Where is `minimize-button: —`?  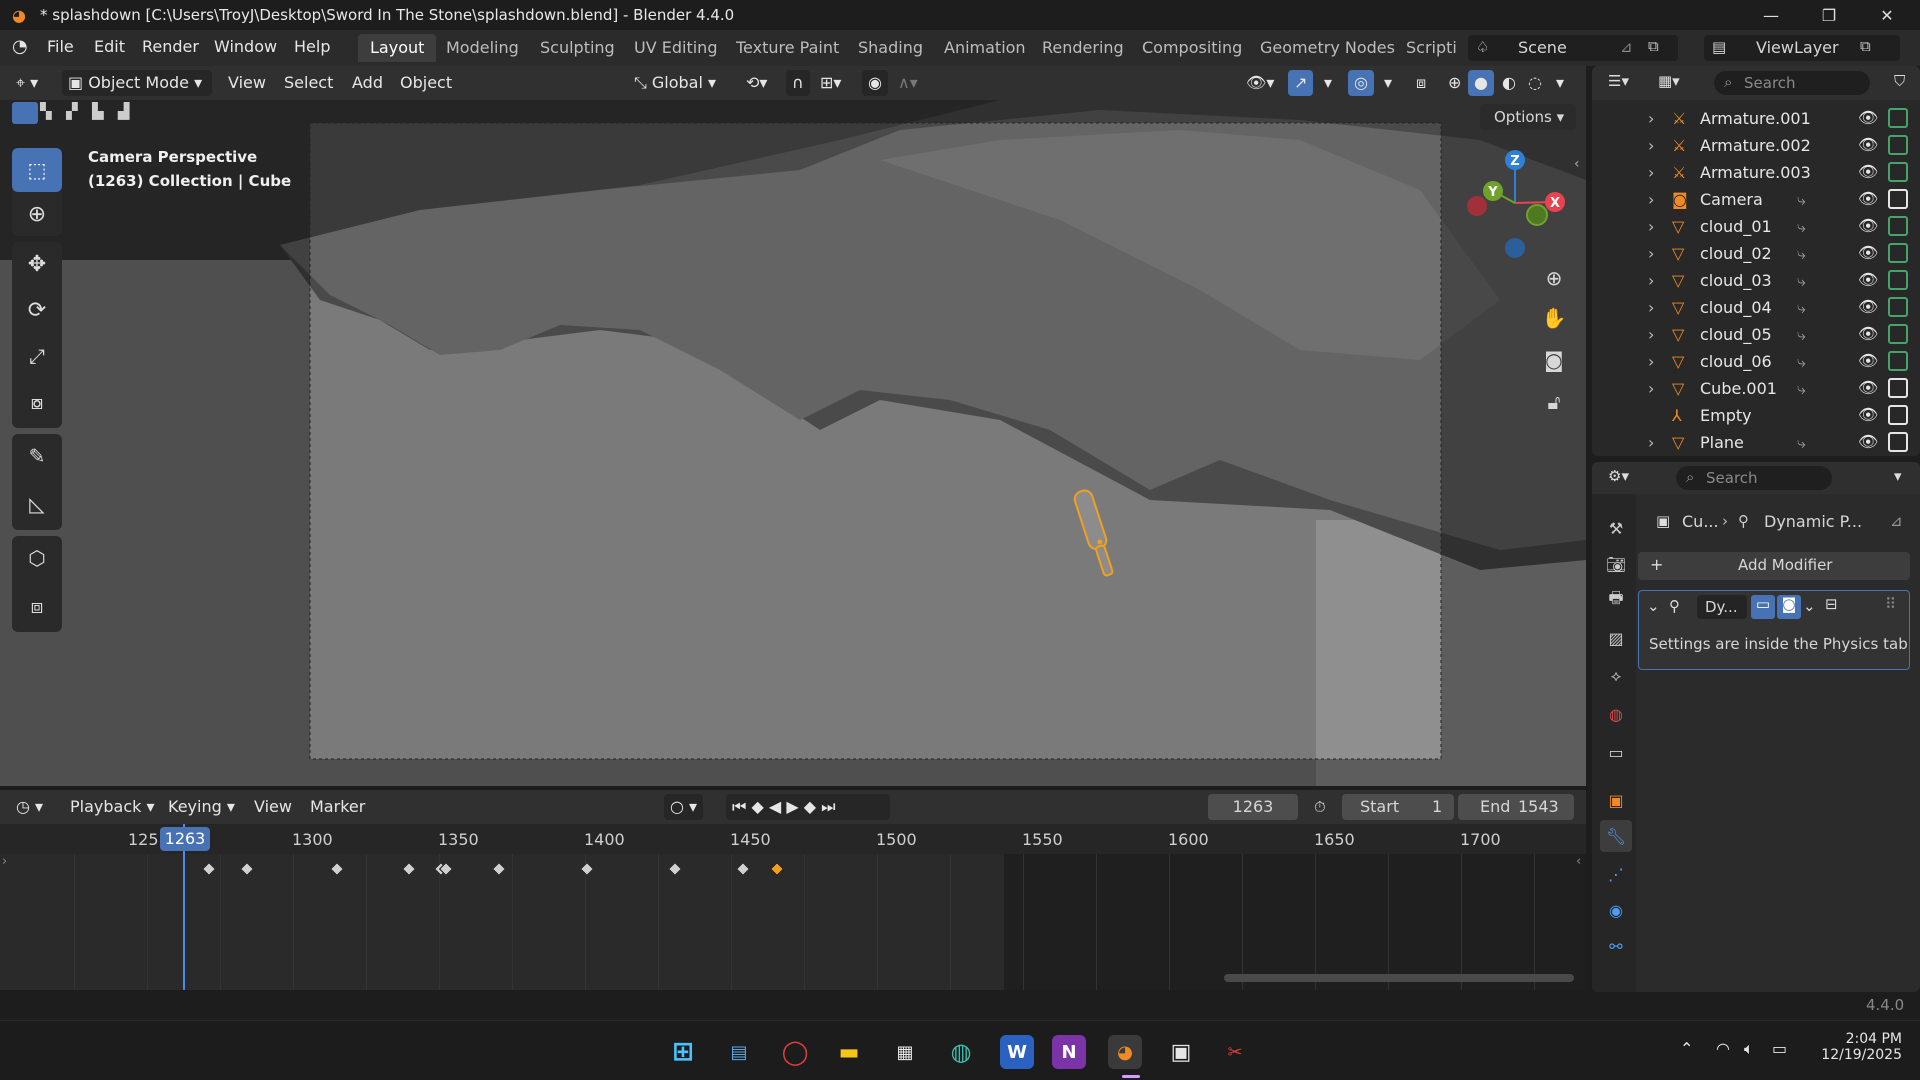 minimize-button: — is located at coordinates (1771, 15).